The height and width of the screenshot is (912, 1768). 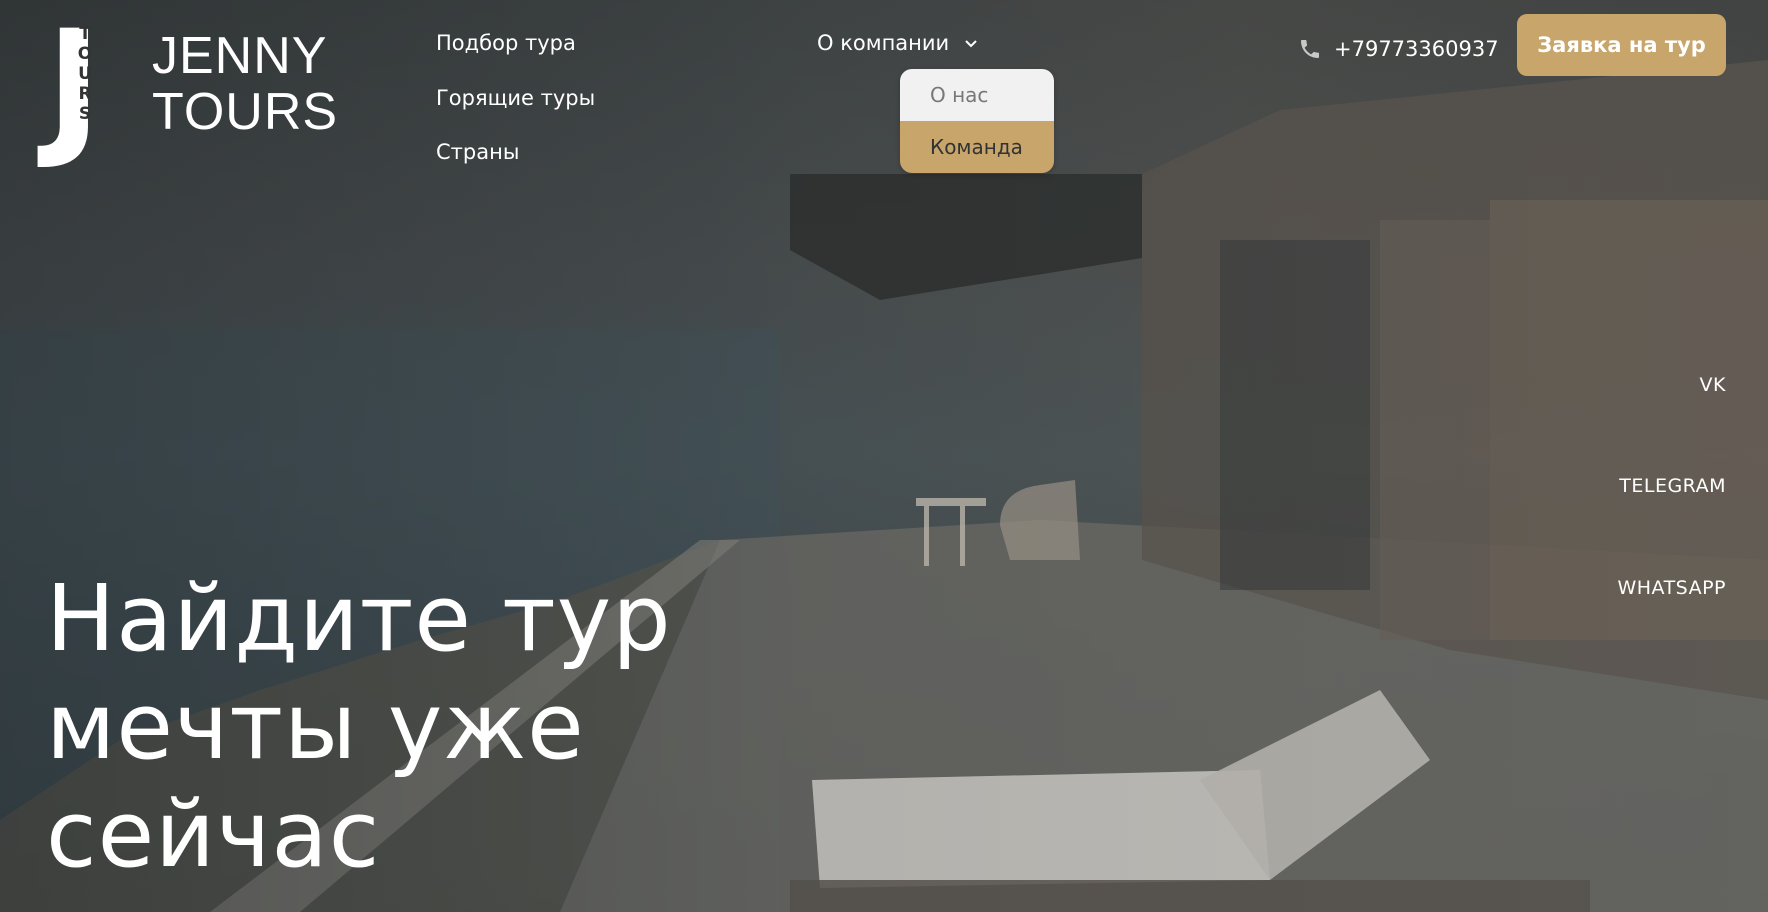 What do you see at coordinates (506, 43) in the screenshot?
I see `nav-link-tour-selection: Подбор тура` at bounding box center [506, 43].